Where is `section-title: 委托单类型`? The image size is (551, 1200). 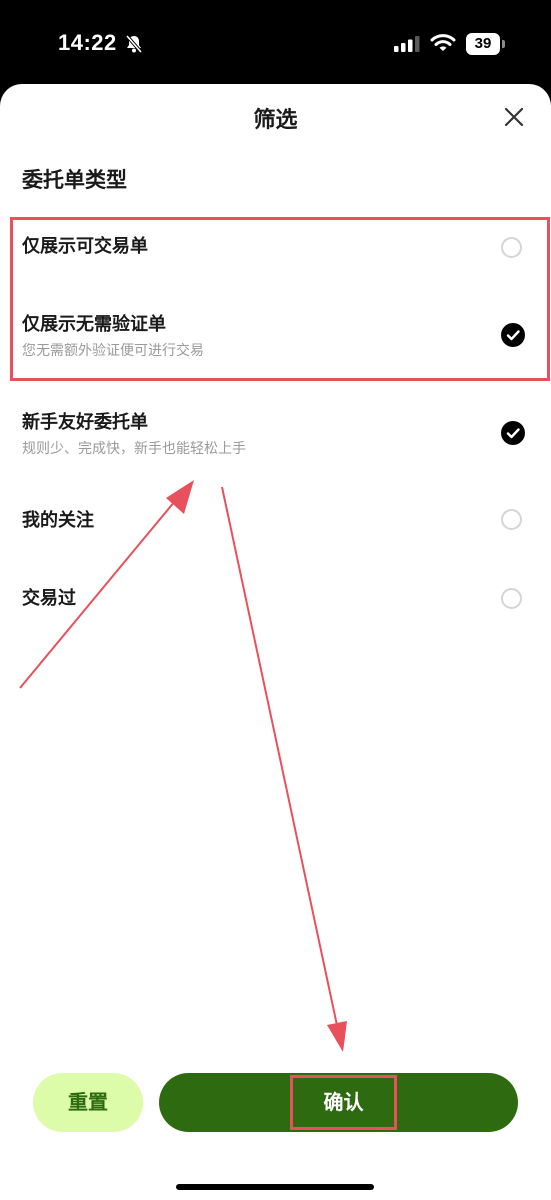 section-title: 委托单类型 is located at coordinates (74, 180).